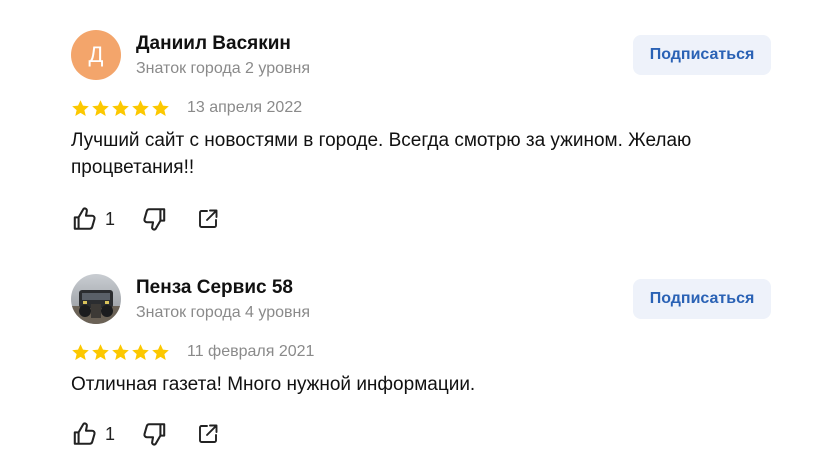  Describe the element at coordinates (223, 68) in the screenshot. I see `author-level: Знаток города 2 уровня` at that location.